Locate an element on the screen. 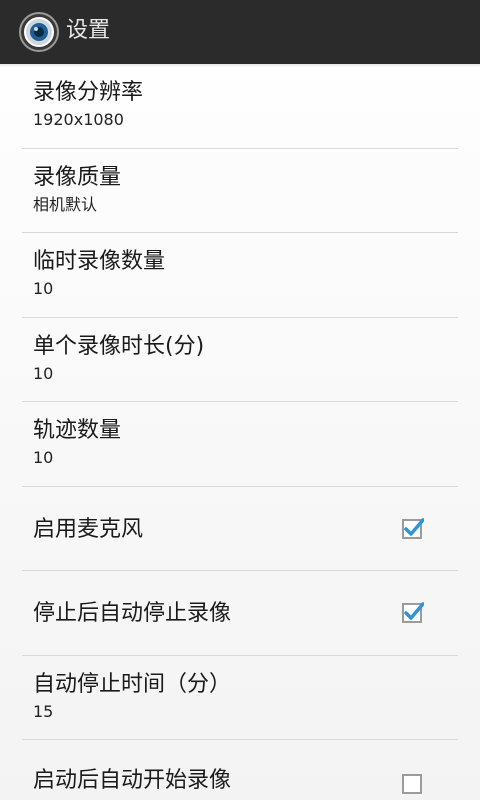  setting-title: 轨迹数量 is located at coordinates (77, 430).